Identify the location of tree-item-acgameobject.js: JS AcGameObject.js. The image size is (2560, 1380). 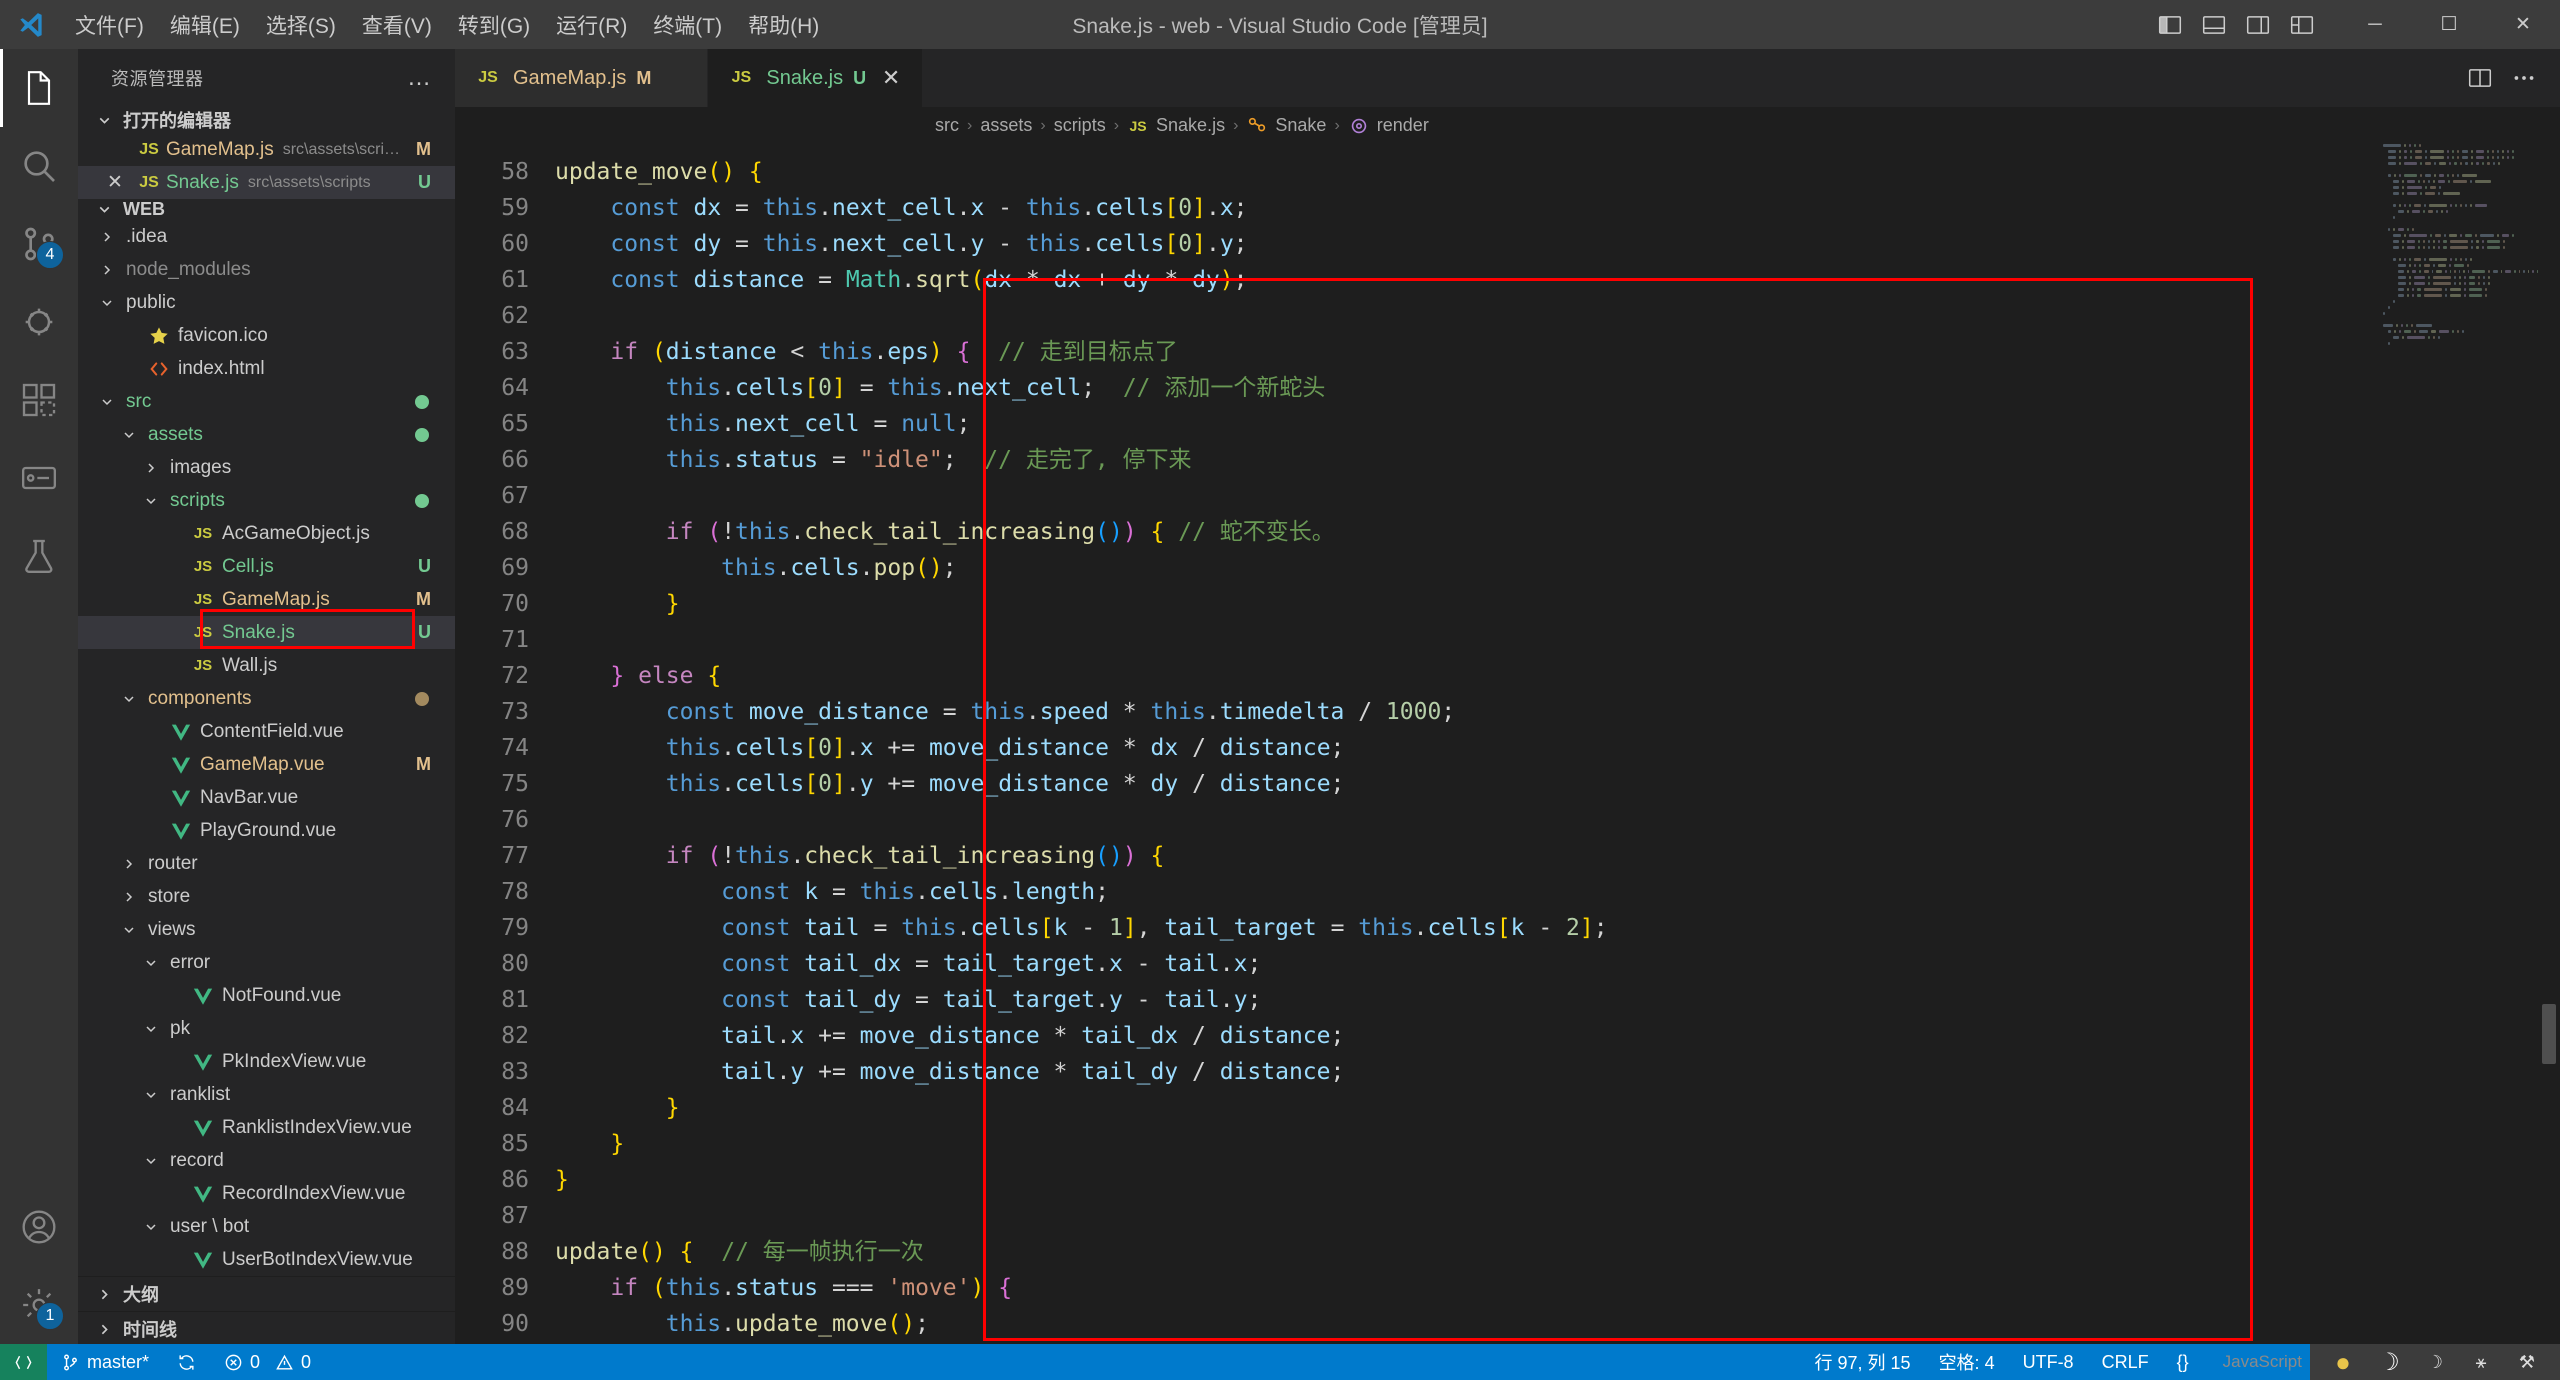
(266, 533).